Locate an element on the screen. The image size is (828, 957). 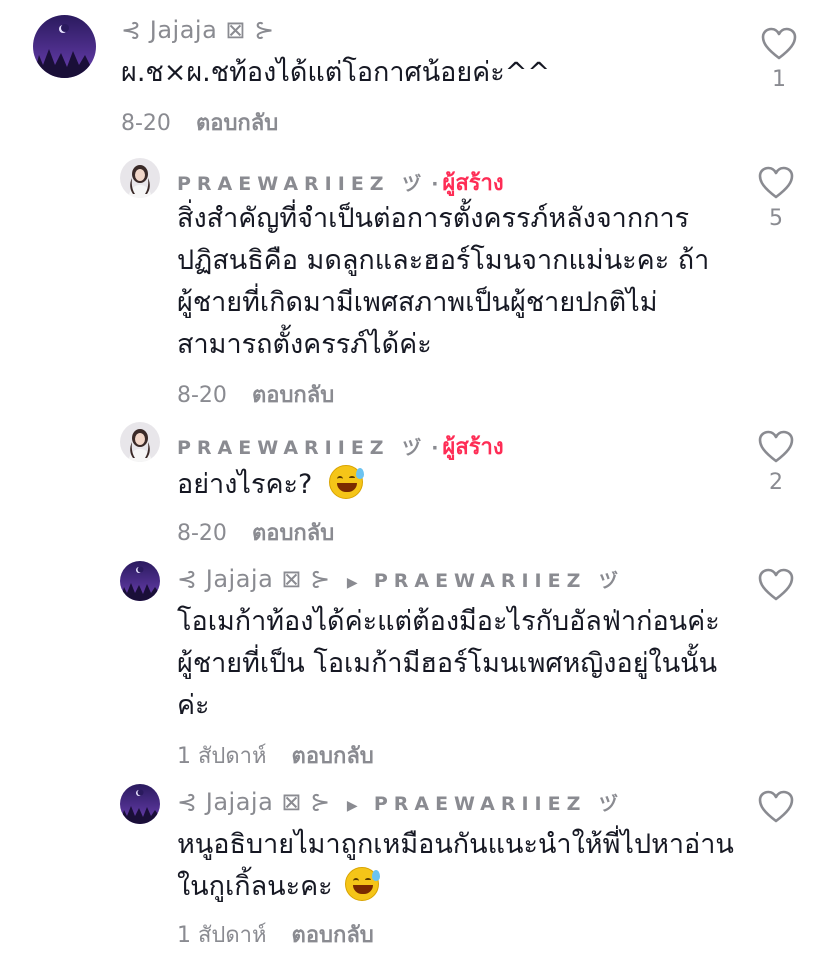
like-count: 1 is located at coordinates (779, 79).